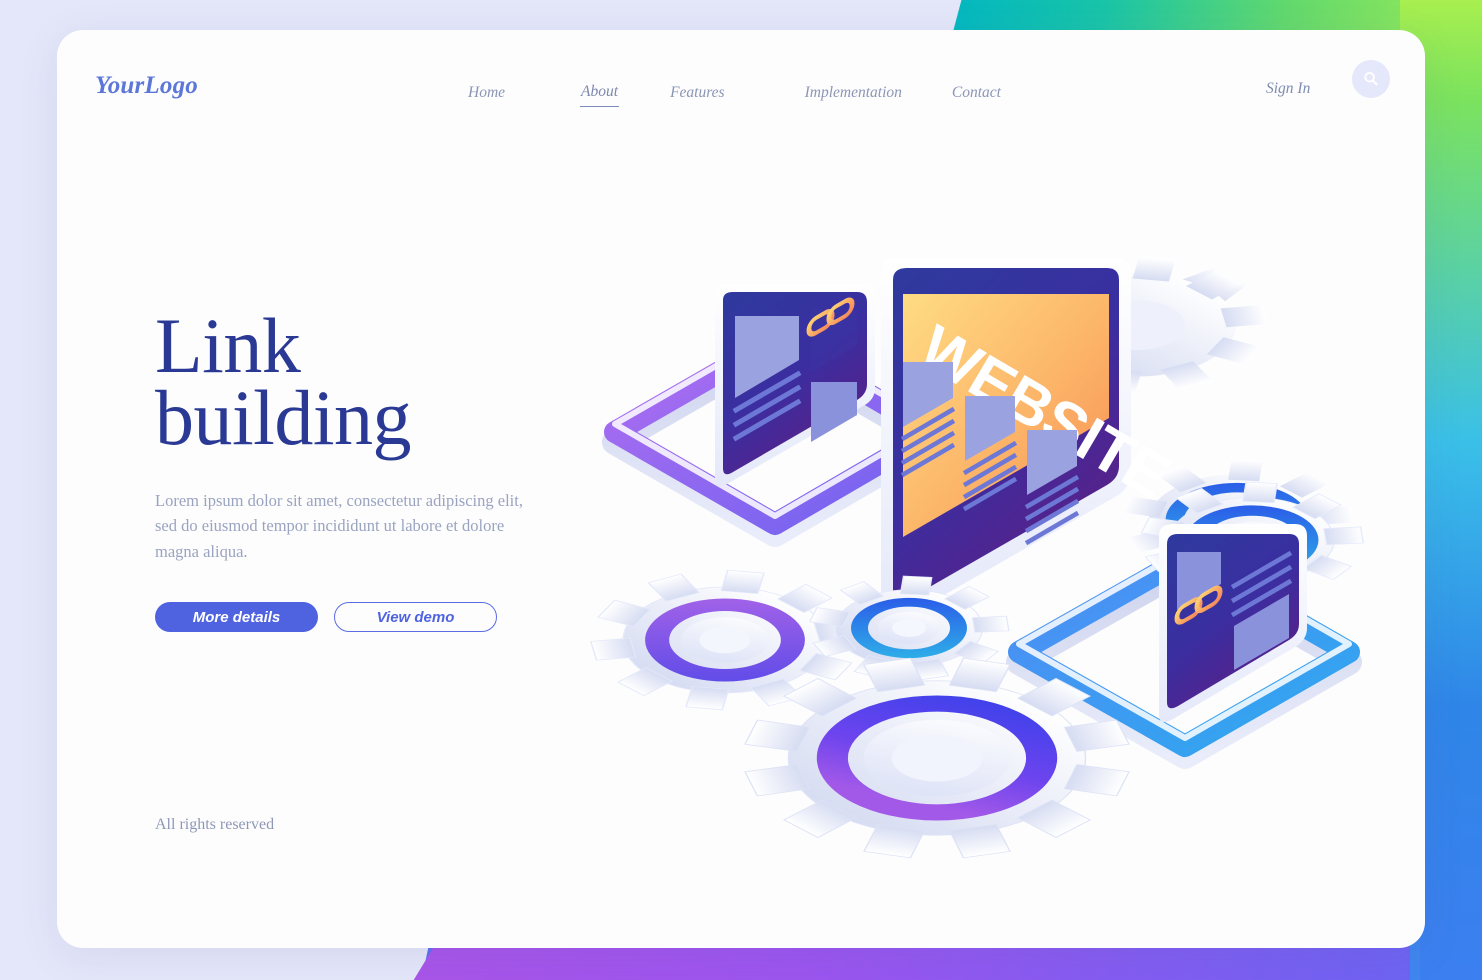 Image resolution: width=1482 pixels, height=980 pixels. I want to click on nav-item-about: About, so click(600, 93).